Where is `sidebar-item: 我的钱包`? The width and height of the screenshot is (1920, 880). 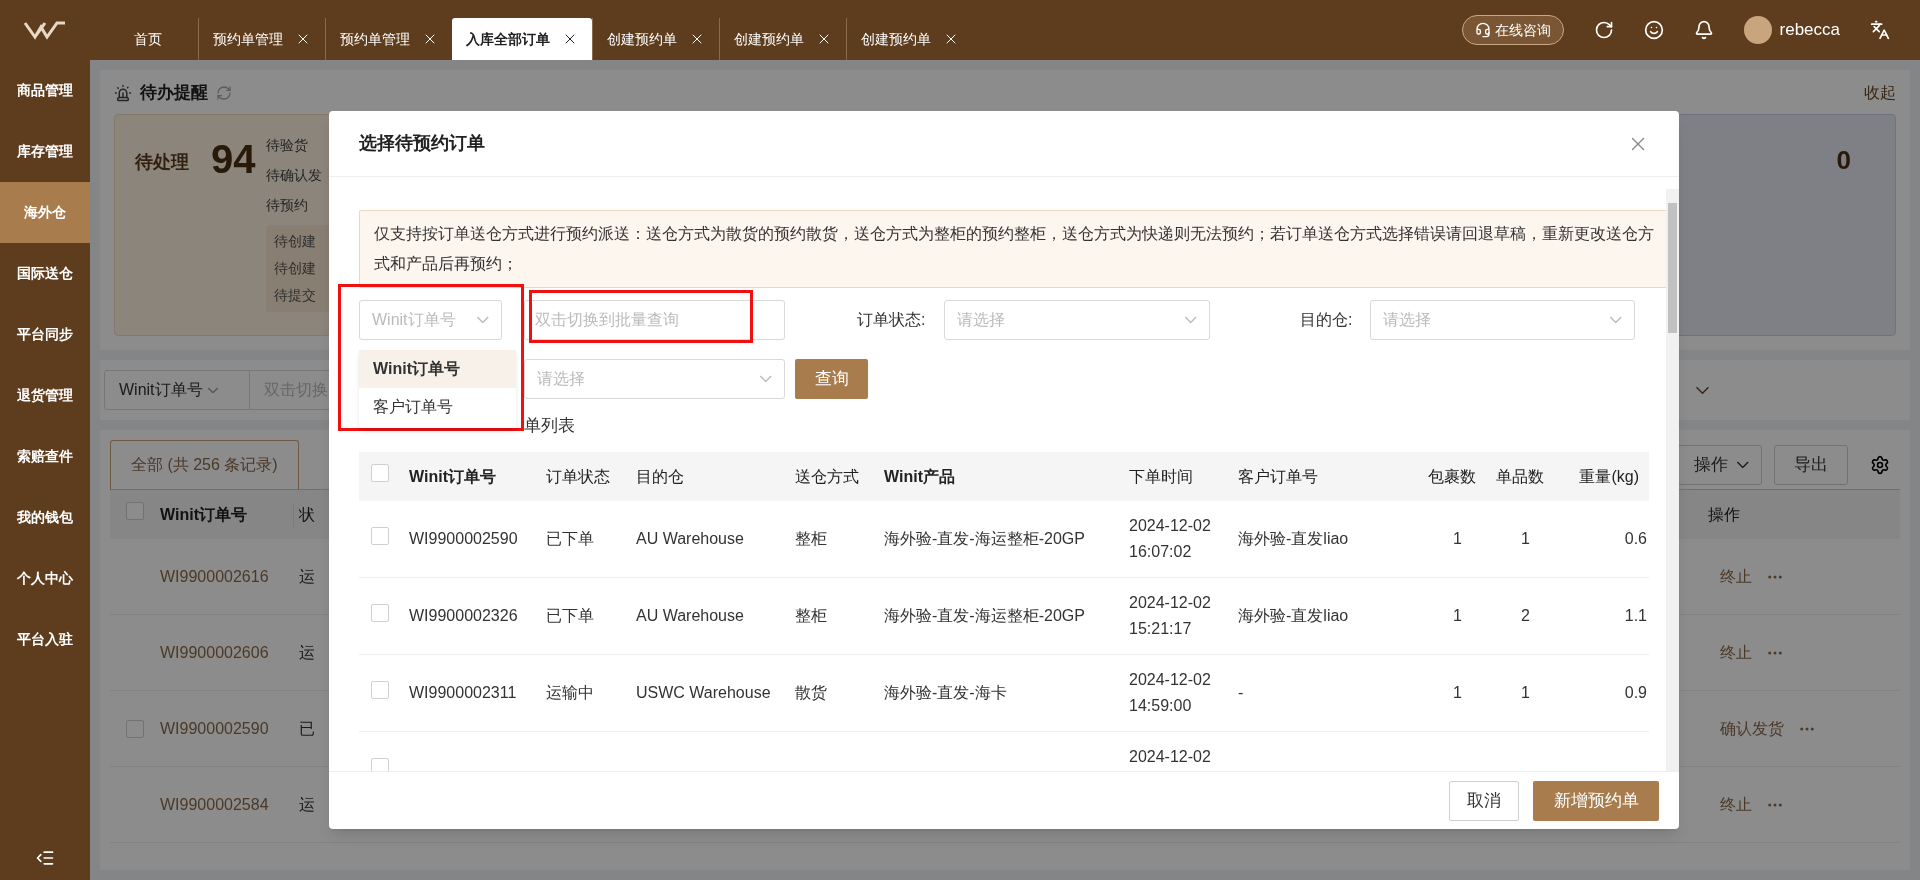 sidebar-item: 我的钱包 is located at coordinates (45, 517).